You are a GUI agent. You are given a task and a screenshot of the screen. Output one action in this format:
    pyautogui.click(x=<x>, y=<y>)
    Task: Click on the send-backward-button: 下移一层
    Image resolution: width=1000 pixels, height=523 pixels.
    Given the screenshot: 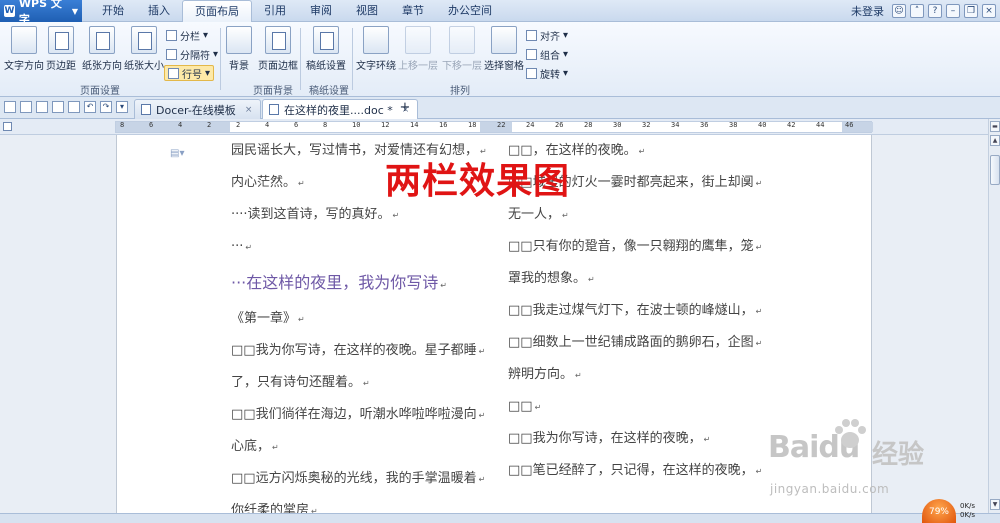 What is the action you would take?
    pyautogui.click(x=462, y=49)
    